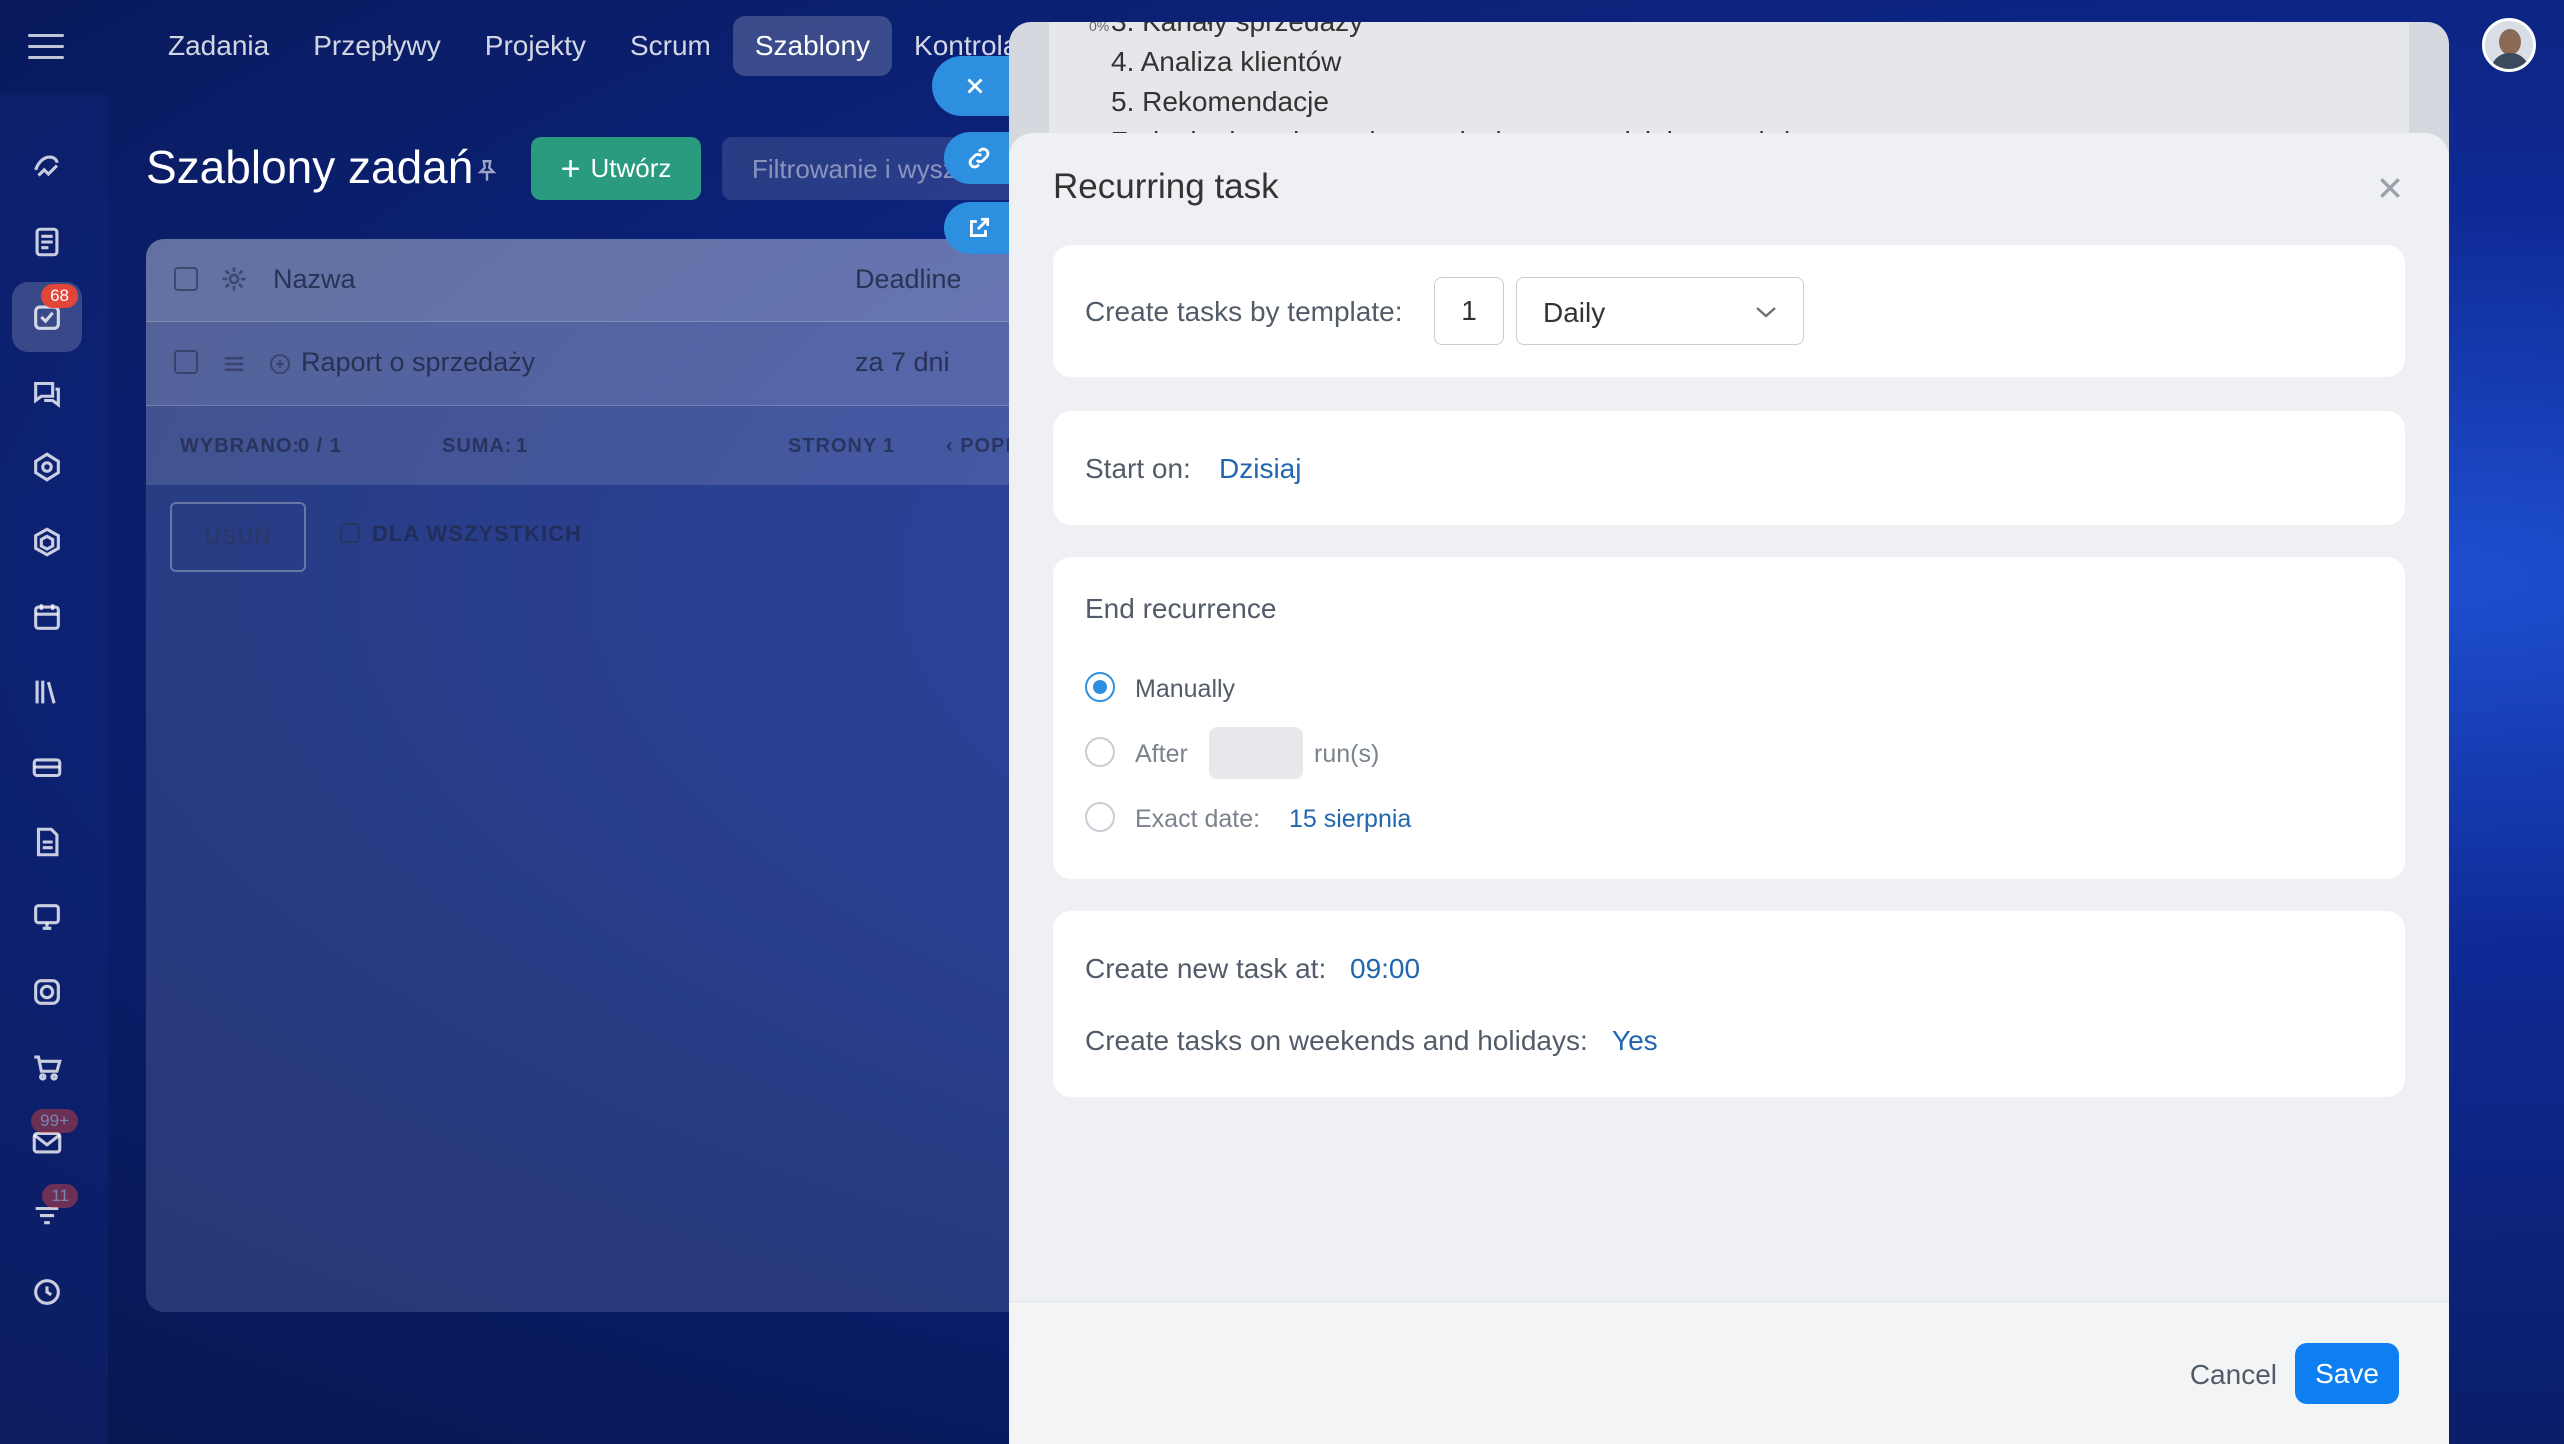  I want to click on mail-badge: 99+, so click(54, 1121).